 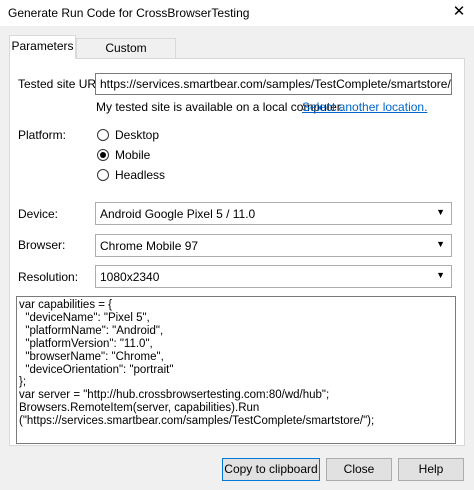 What do you see at coordinates (149, 246) in the screenshot?
I see `browser-value: Chrome Mobile 97` at bounding box center [149, 246].